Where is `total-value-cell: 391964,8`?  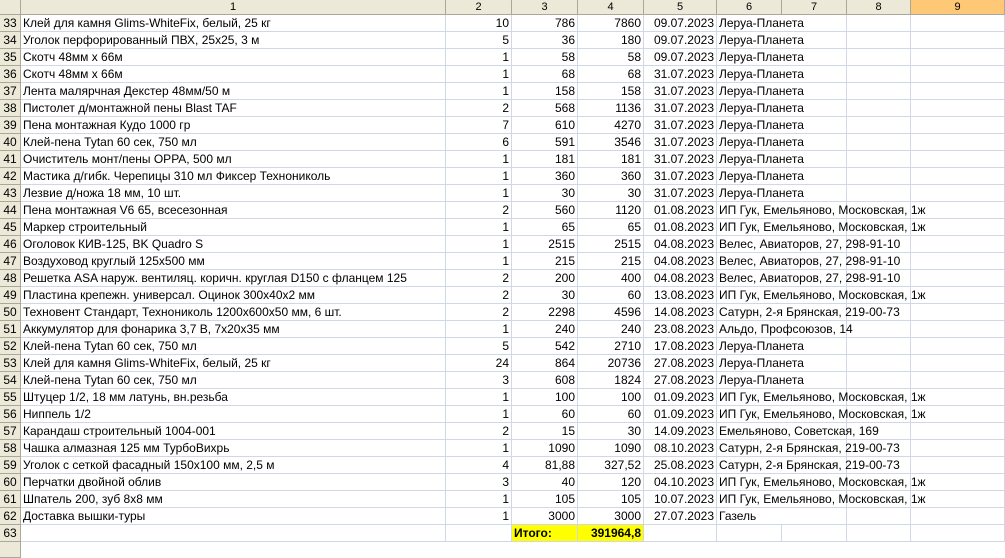 total-value-cell: 391964,8 is located at coordinates (611, 533).